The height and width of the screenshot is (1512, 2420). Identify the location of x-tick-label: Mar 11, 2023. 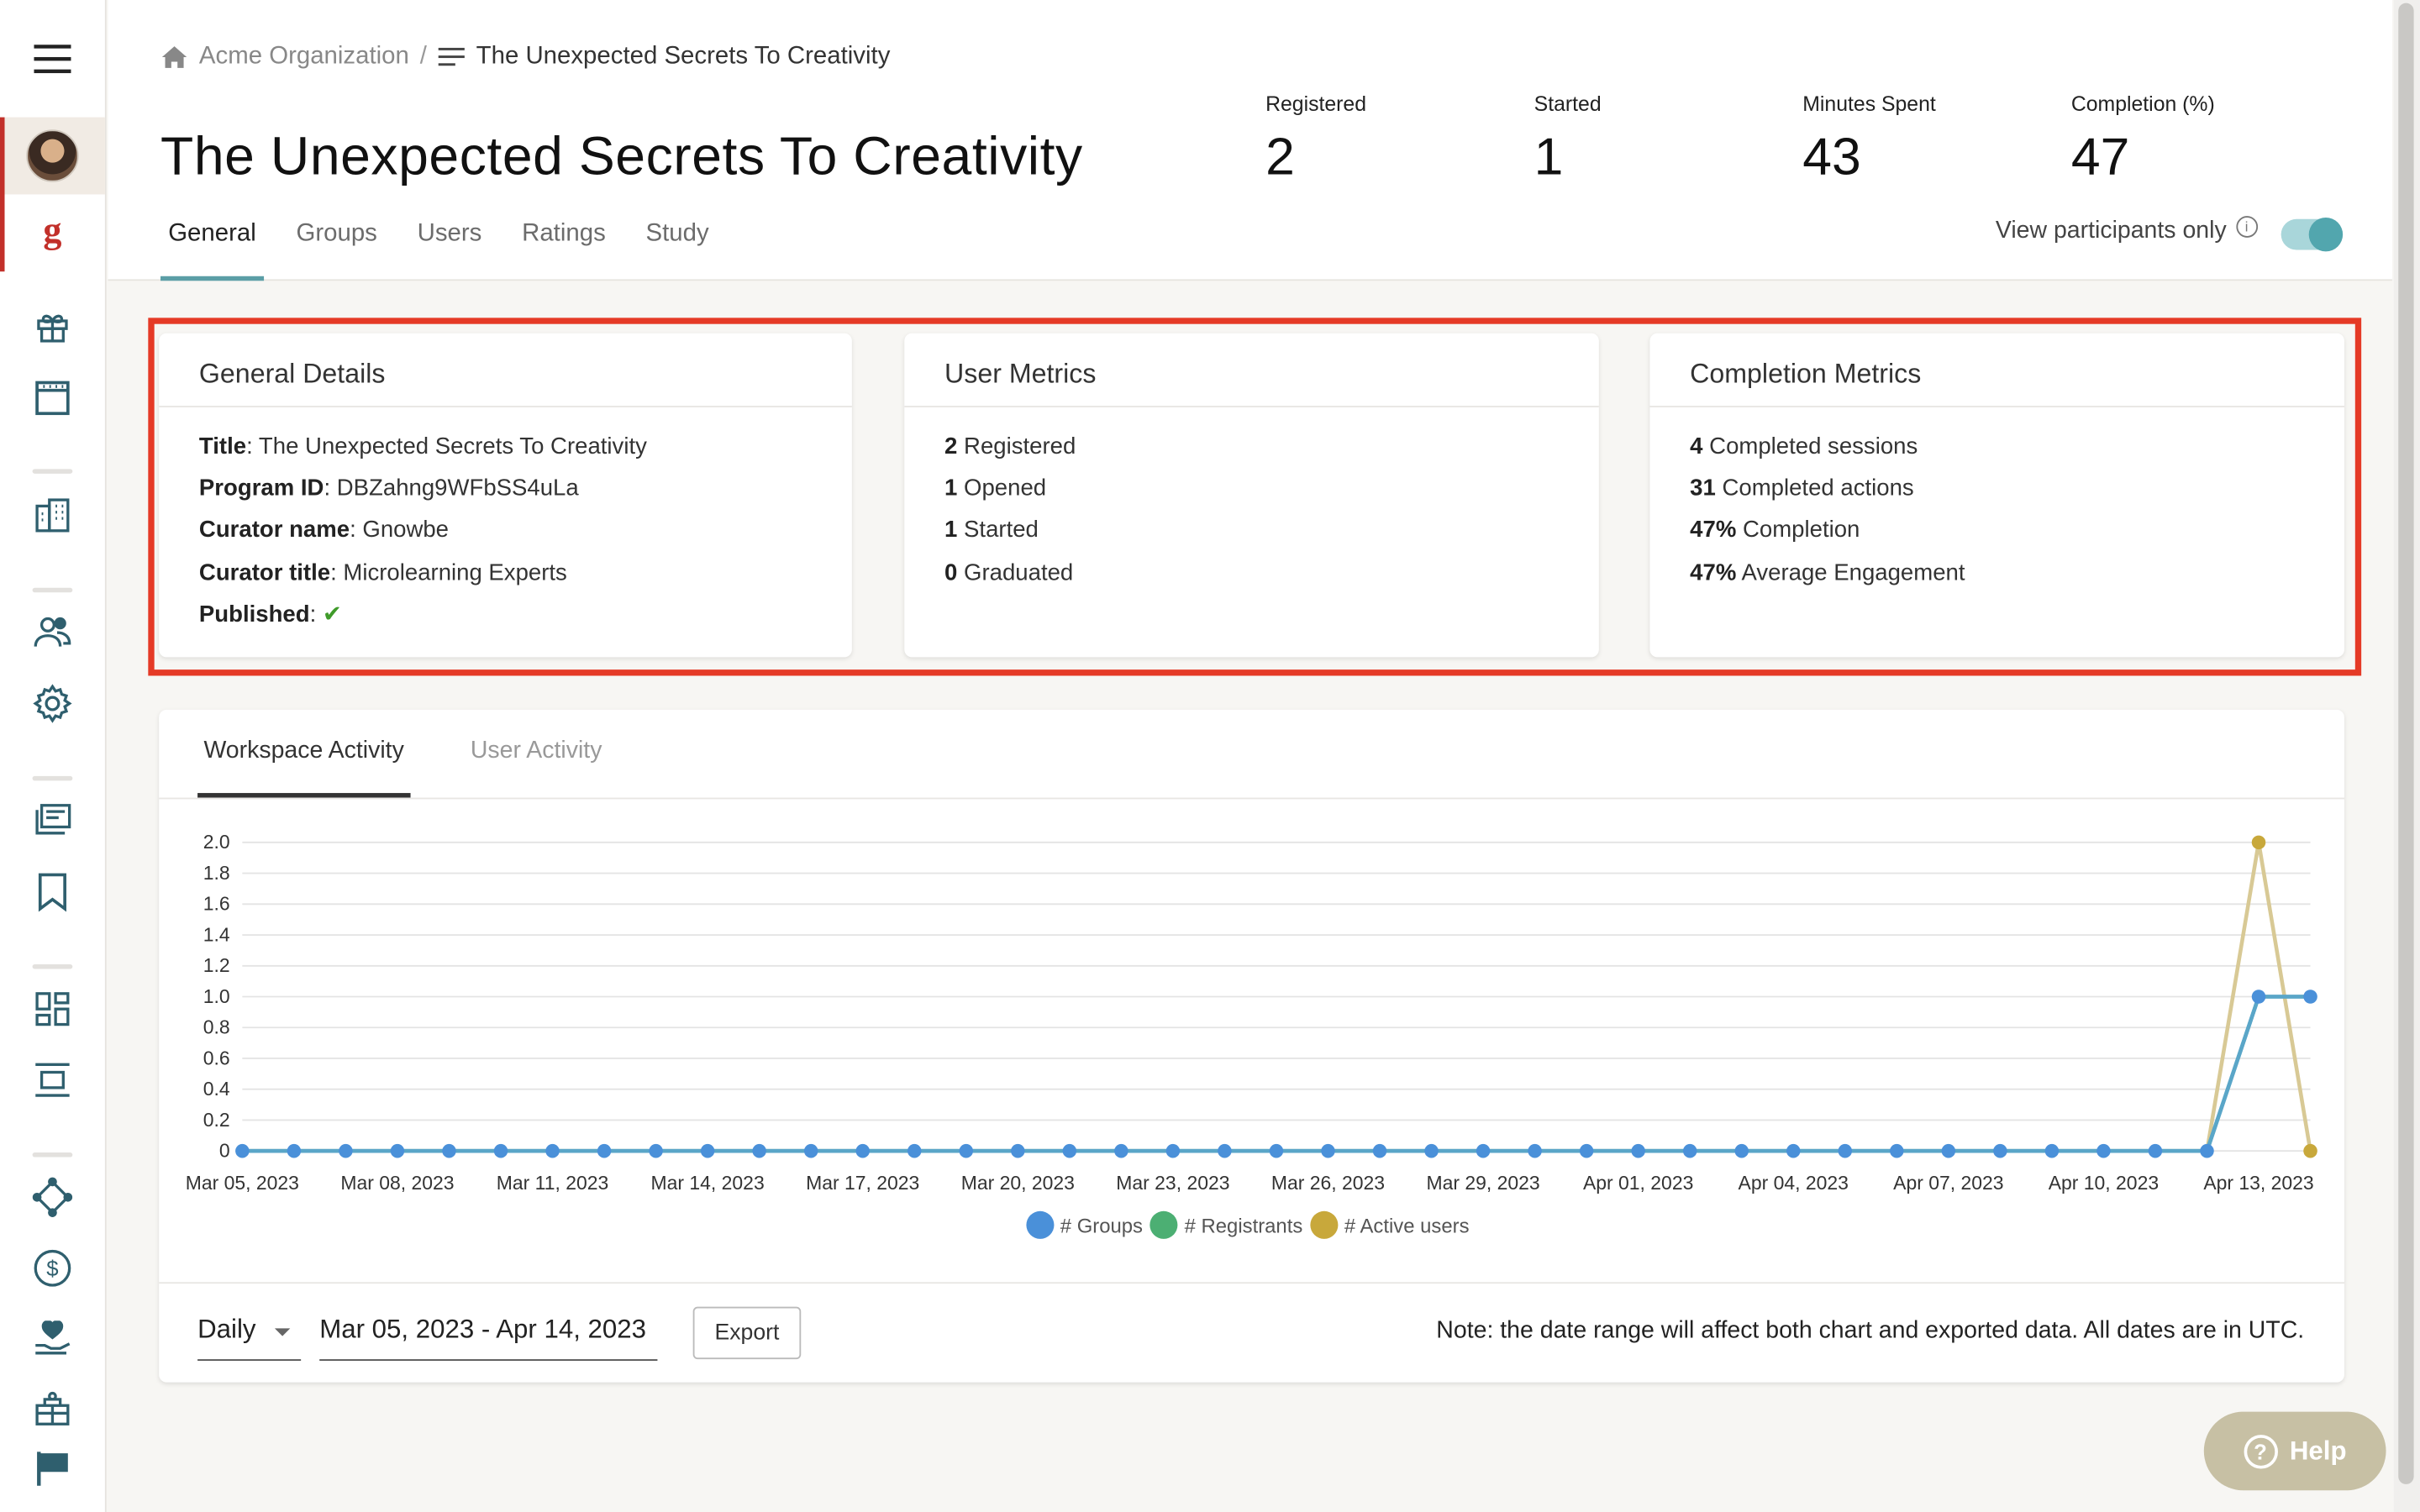
(552, 1183).